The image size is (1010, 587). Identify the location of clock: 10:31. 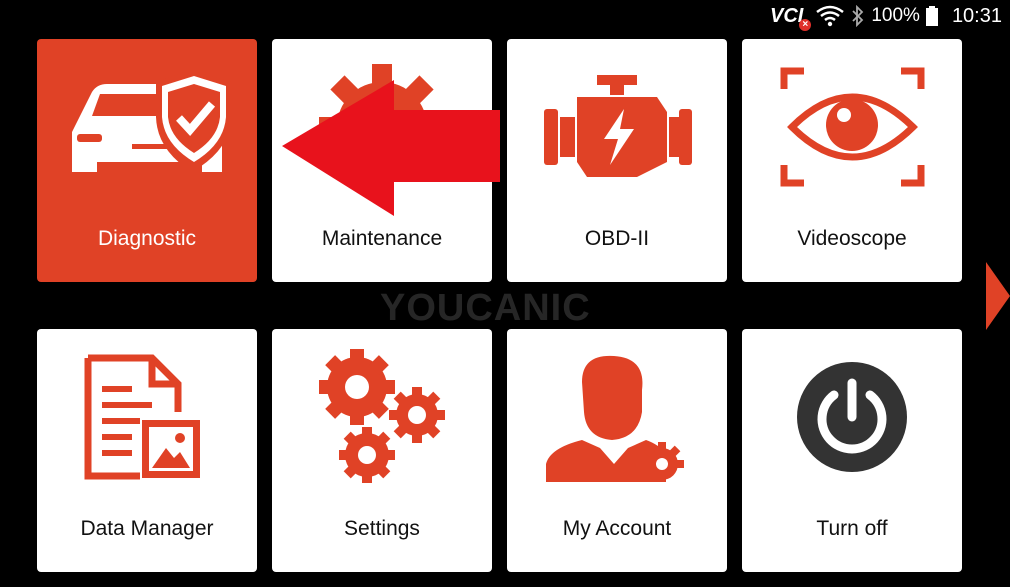
(976, 15).